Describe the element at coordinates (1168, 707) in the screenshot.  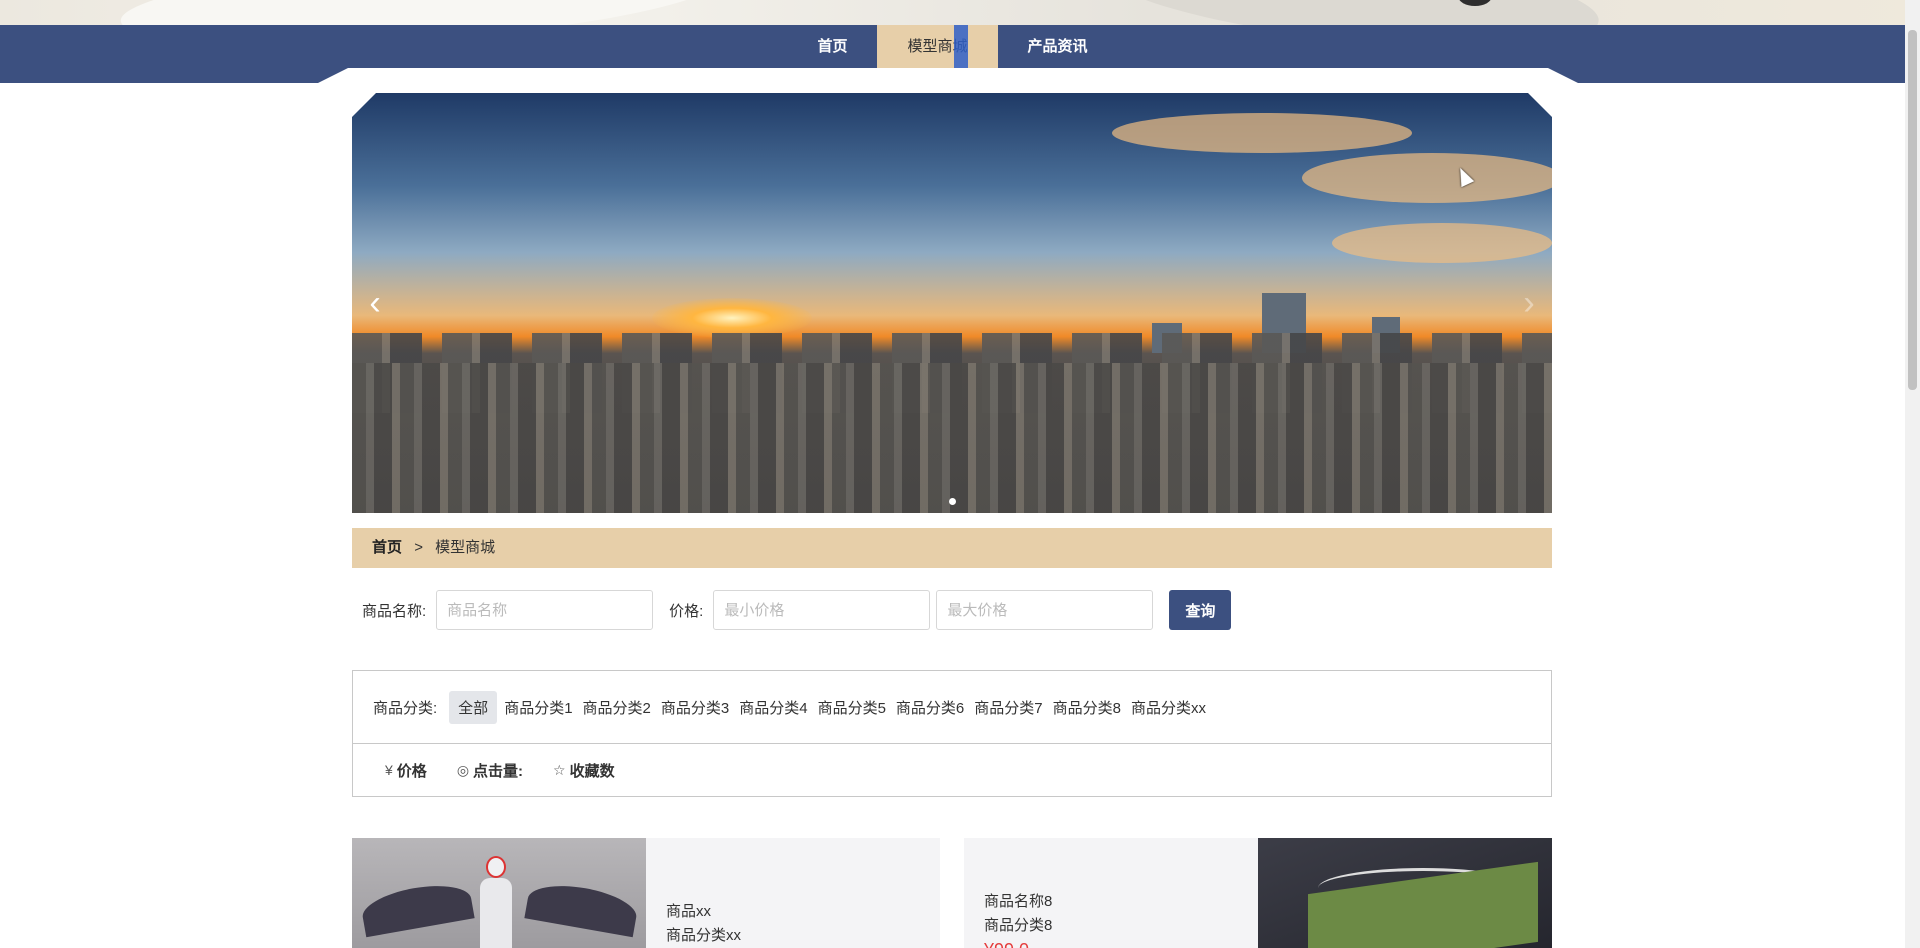
I see `category-item: 商品分类xx` at that location.